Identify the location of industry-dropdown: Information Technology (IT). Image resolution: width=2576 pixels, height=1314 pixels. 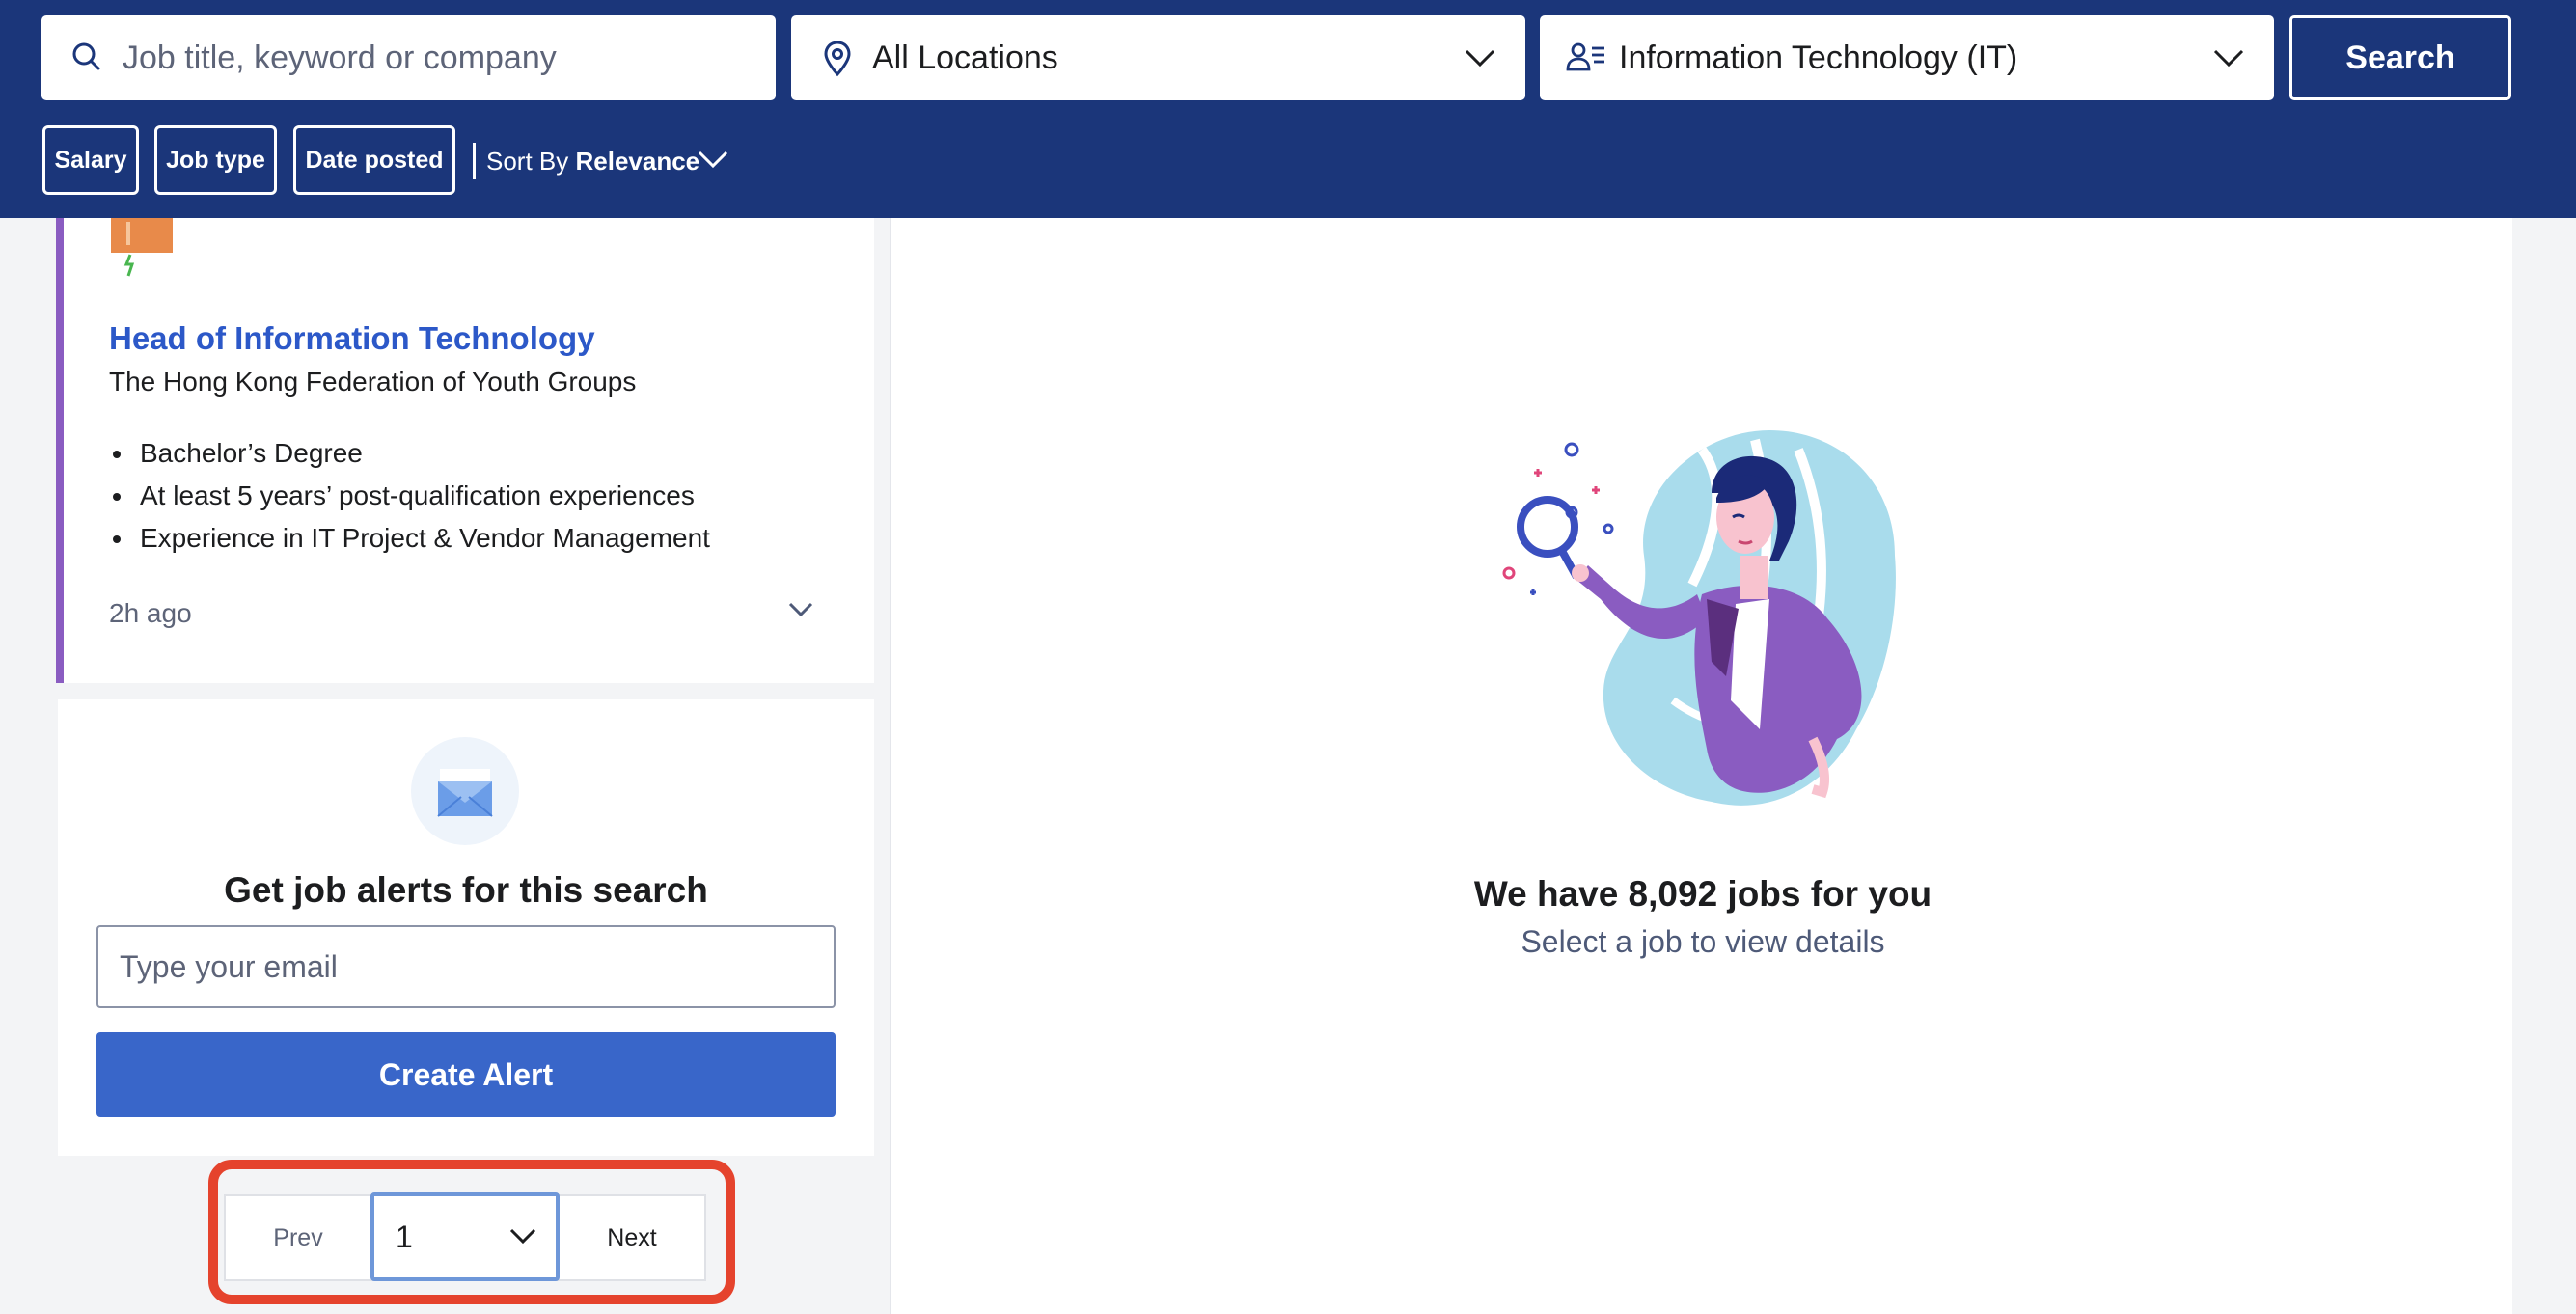
(1907, 57).